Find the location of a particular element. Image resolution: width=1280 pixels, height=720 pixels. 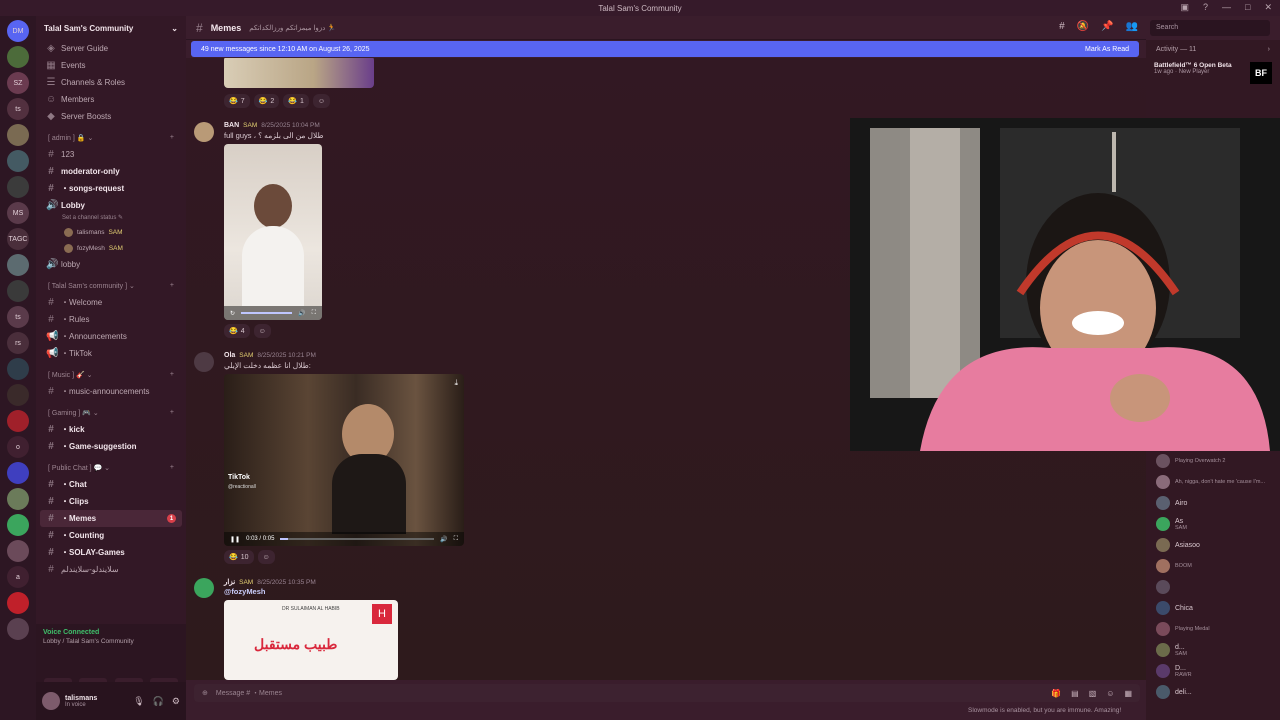

pause-icon: ❚❚ is located at coordinates (235, 539).